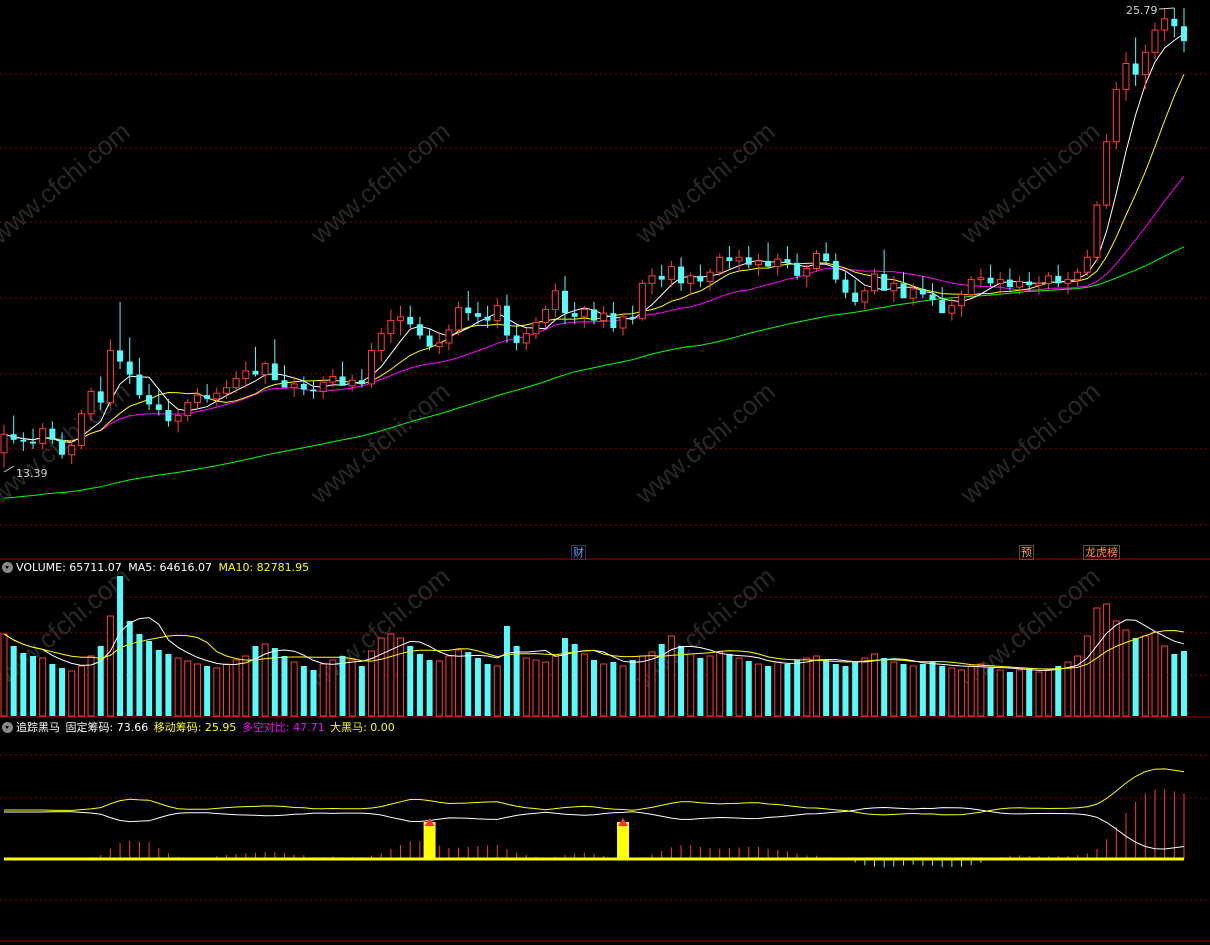 The width and height of the screenshot is (1210, 945). I want to click on indicator-menu-icon, so click(7, 727).